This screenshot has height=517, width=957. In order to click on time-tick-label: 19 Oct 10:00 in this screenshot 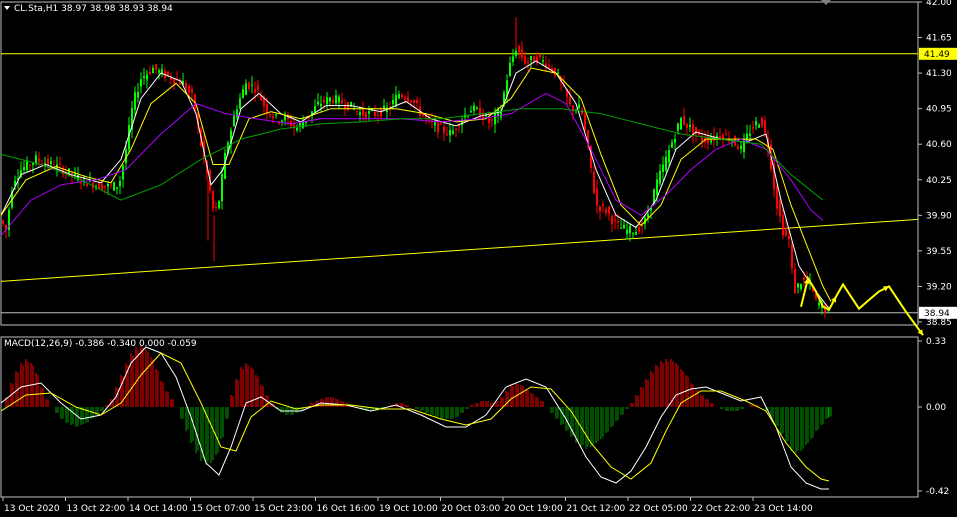, I will do `click(408, 509)`.